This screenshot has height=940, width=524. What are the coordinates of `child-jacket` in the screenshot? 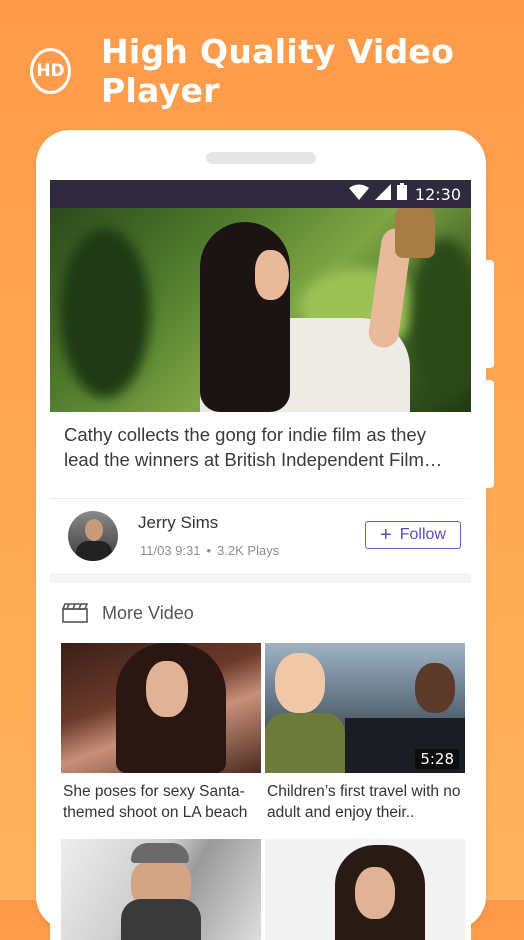 It's located at (305, 743).